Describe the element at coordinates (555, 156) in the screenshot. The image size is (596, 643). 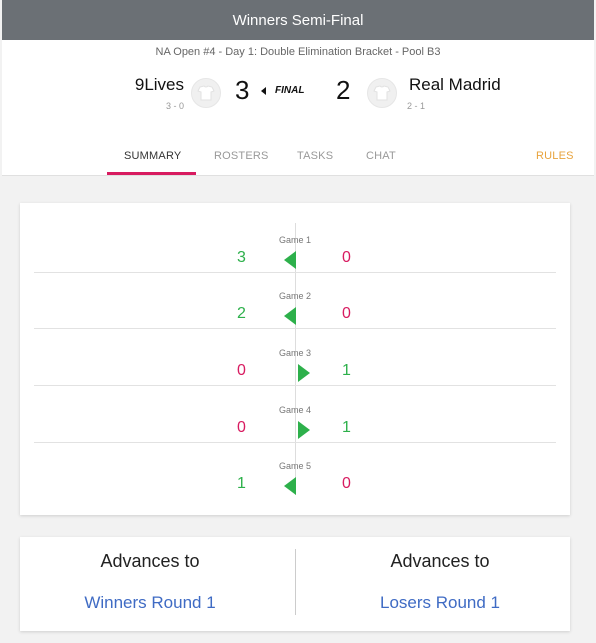
I see `tab-rules: RULES` at that location.